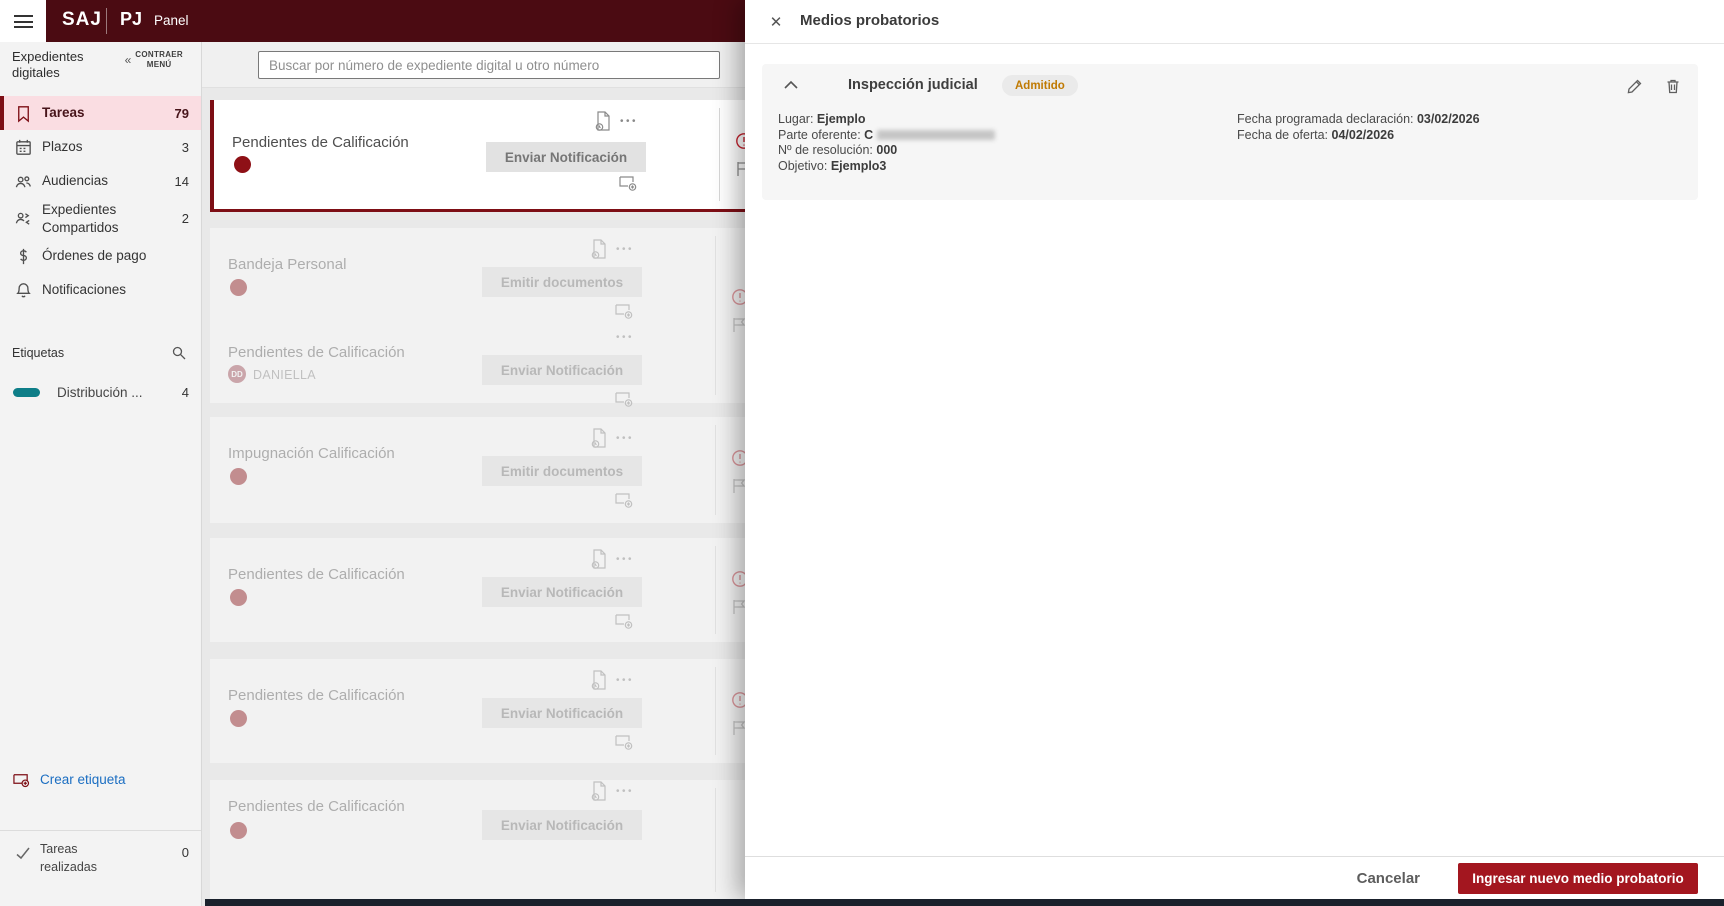  I want to click on search-input, so click(489, 65).